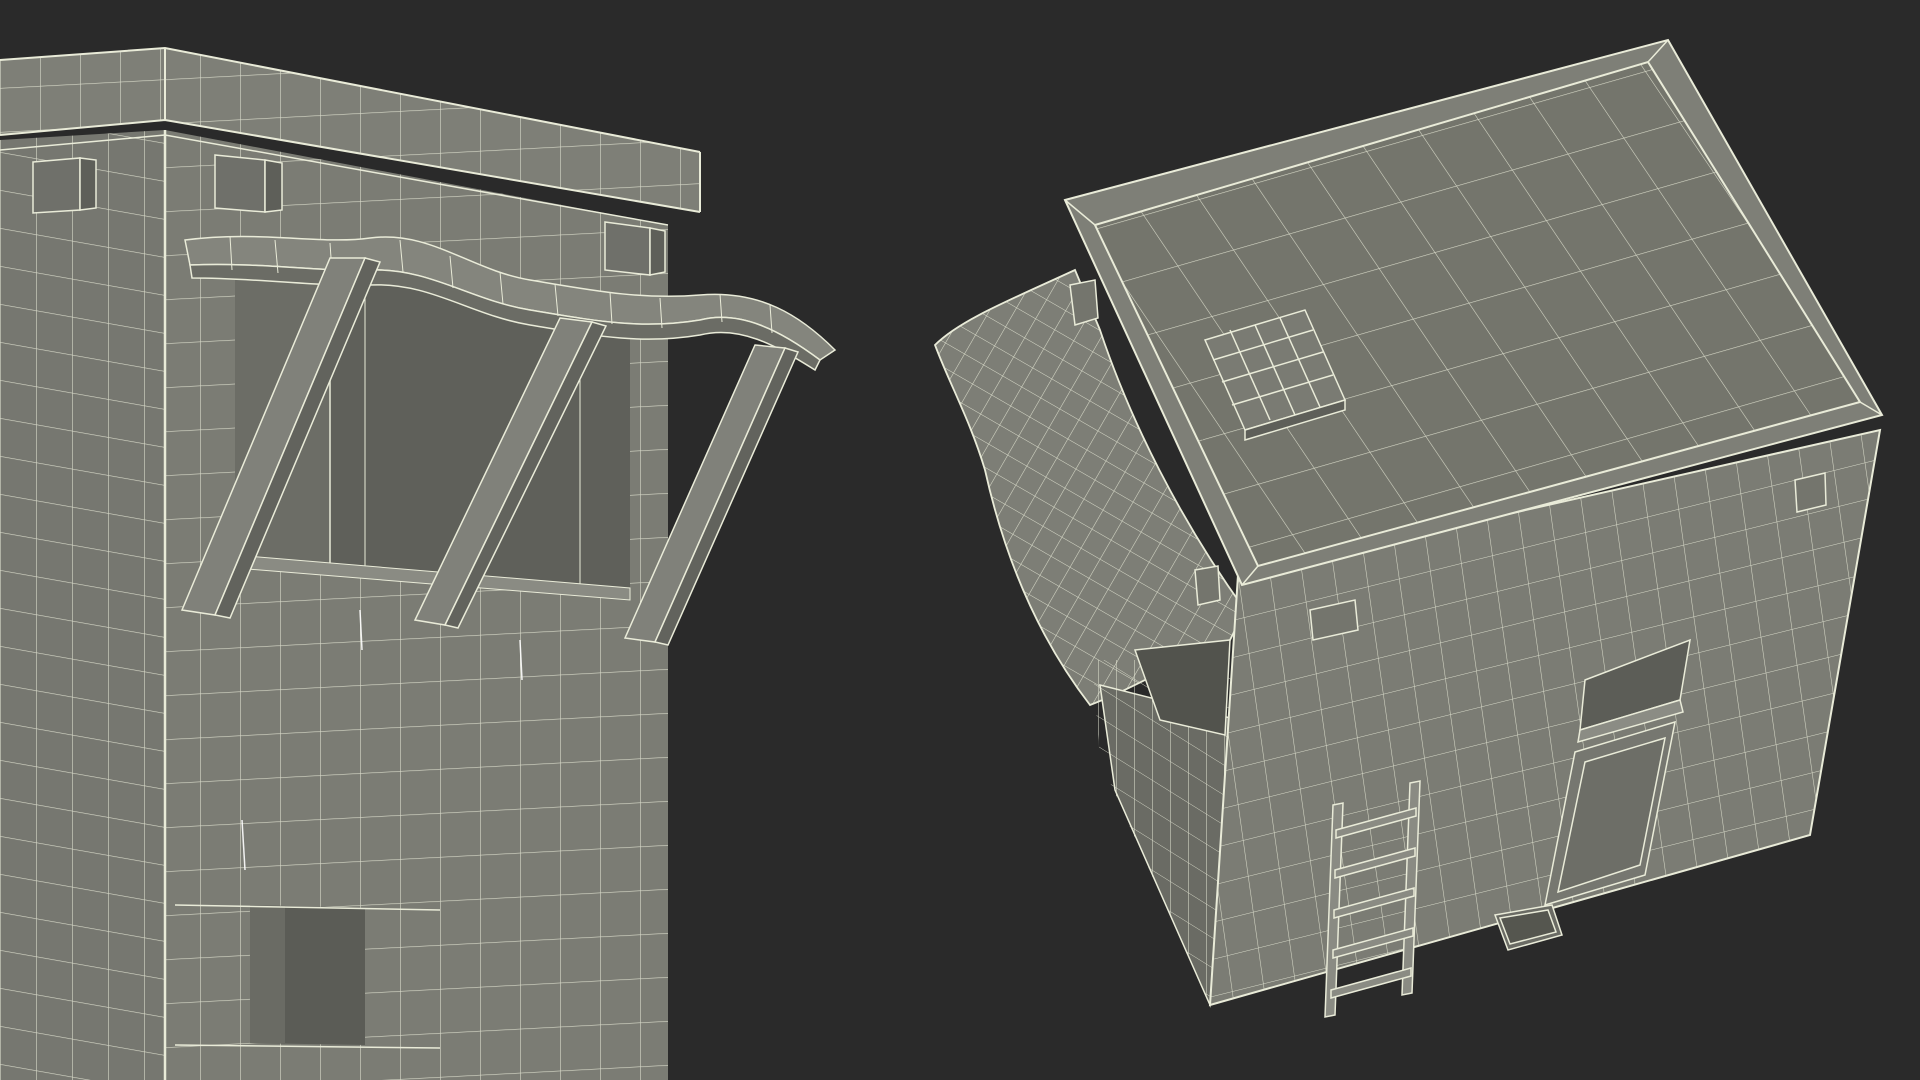 The width and height of the screenshot is (1920, 1080). What do you see at coordinates (82, 605) in the screenshot?
I see `wall-front-face` at bounding box center [82, 605].